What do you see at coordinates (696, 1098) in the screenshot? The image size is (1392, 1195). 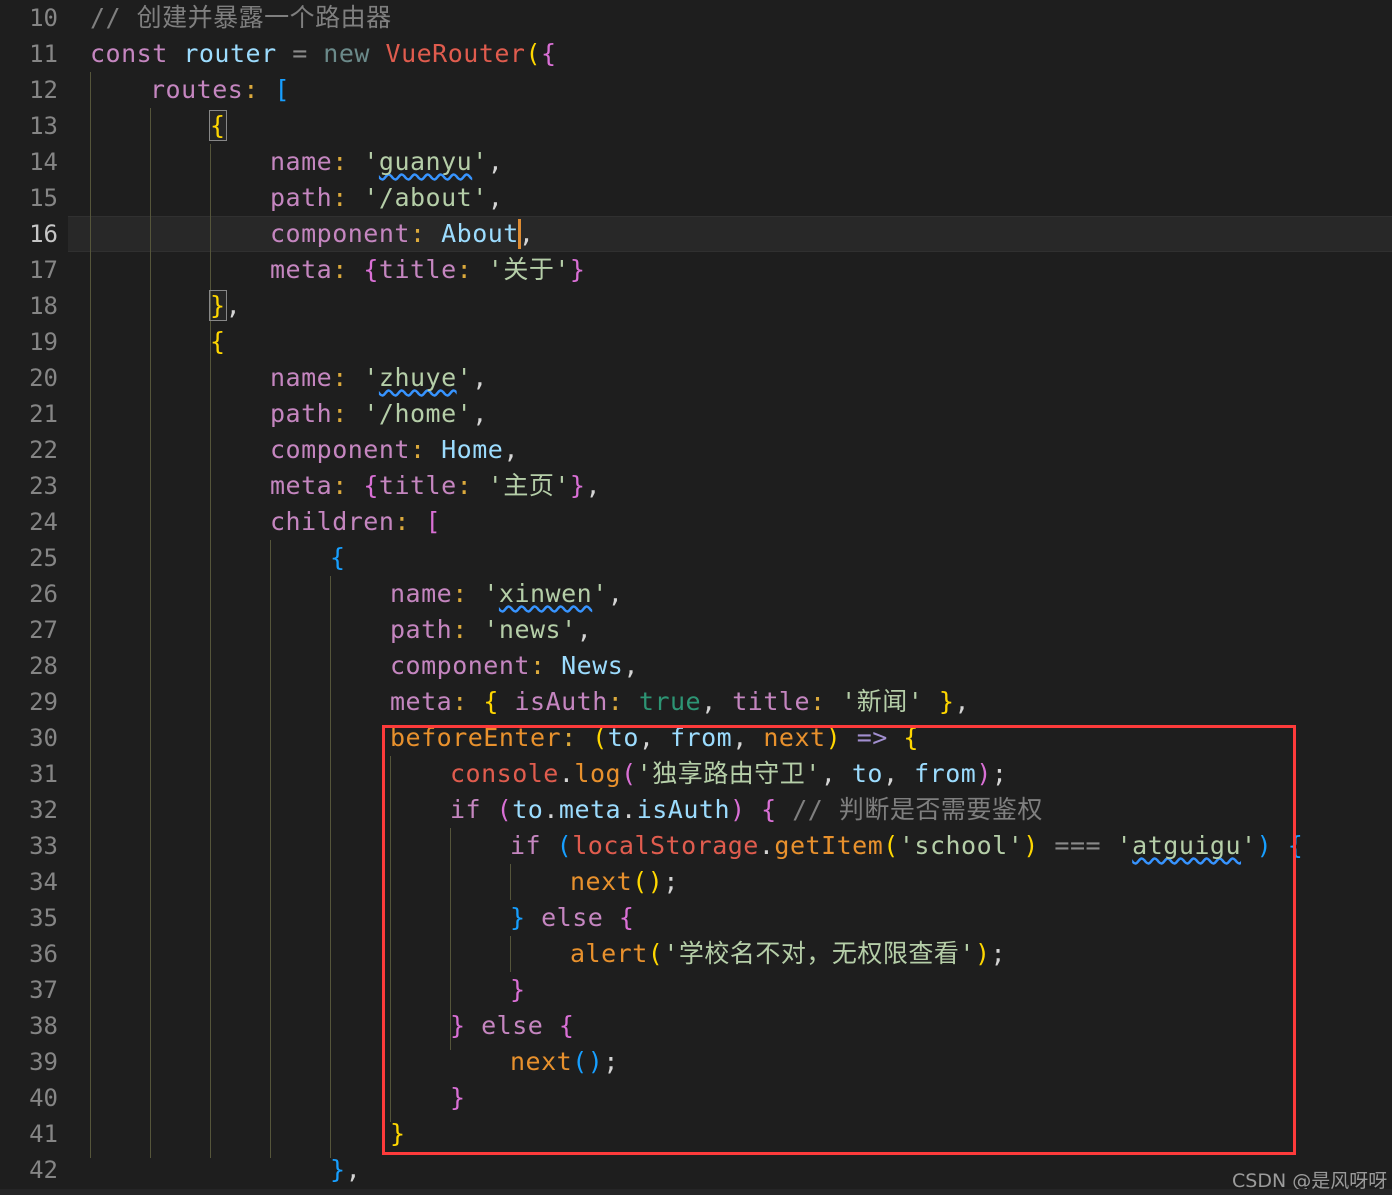 I see `code-line-40: }` at bounding box center [696, 1098].